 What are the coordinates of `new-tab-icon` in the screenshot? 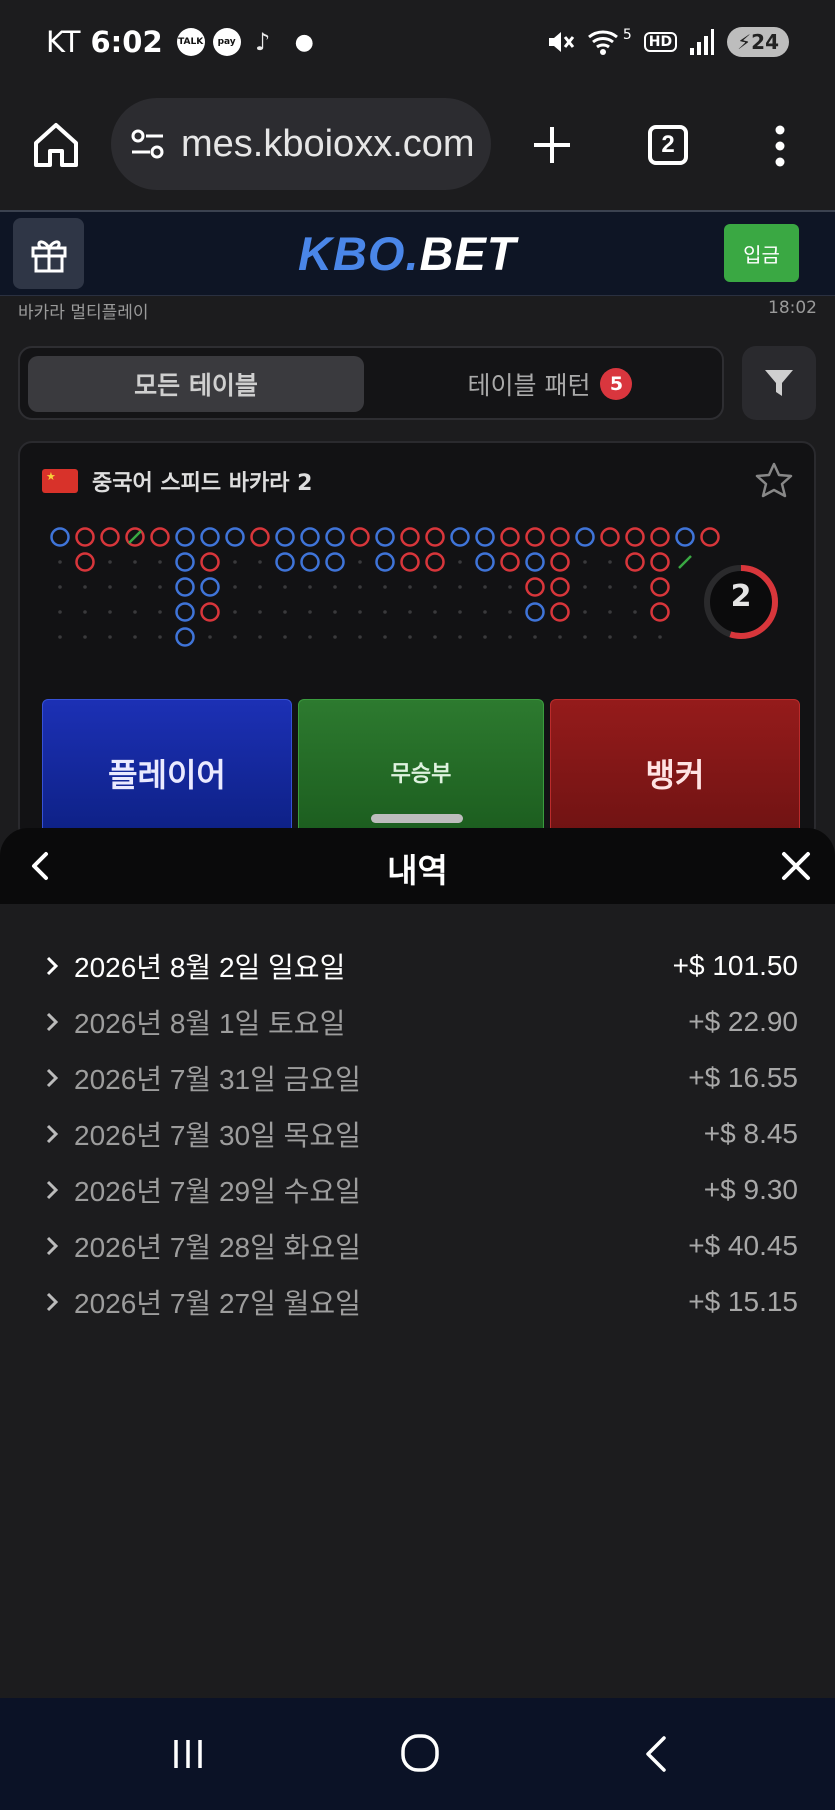 It's located at (552, 145).